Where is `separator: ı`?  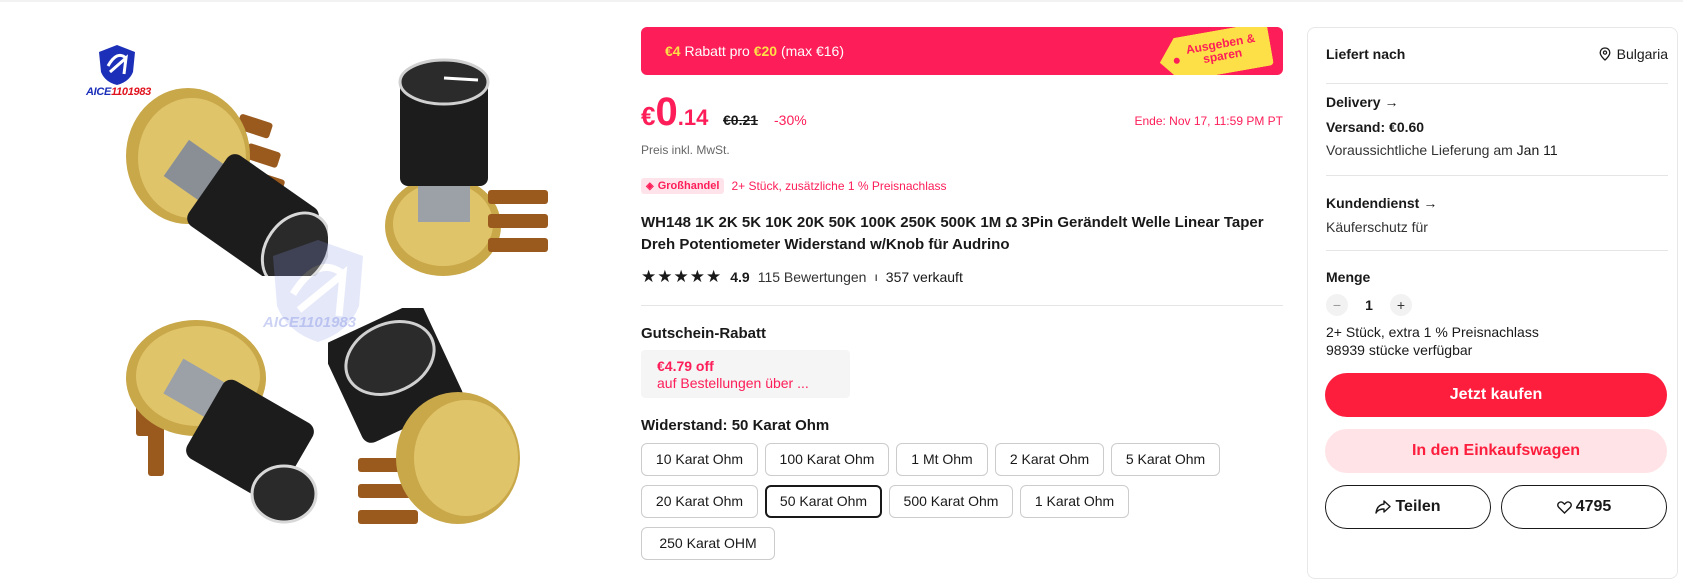 separator: ı is located at coordinates (876, 276).